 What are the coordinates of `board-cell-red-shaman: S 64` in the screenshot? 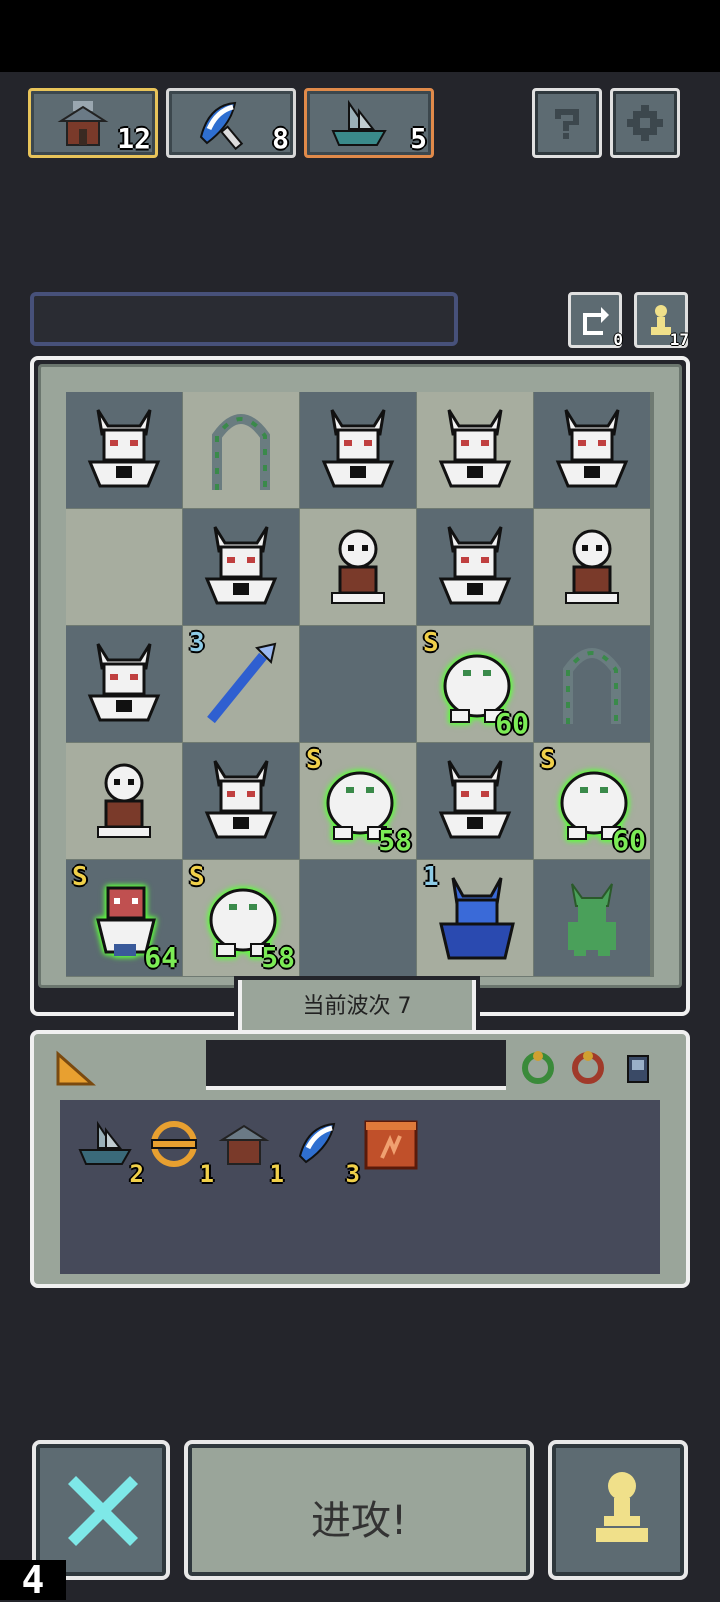 It's located at (124, 918).